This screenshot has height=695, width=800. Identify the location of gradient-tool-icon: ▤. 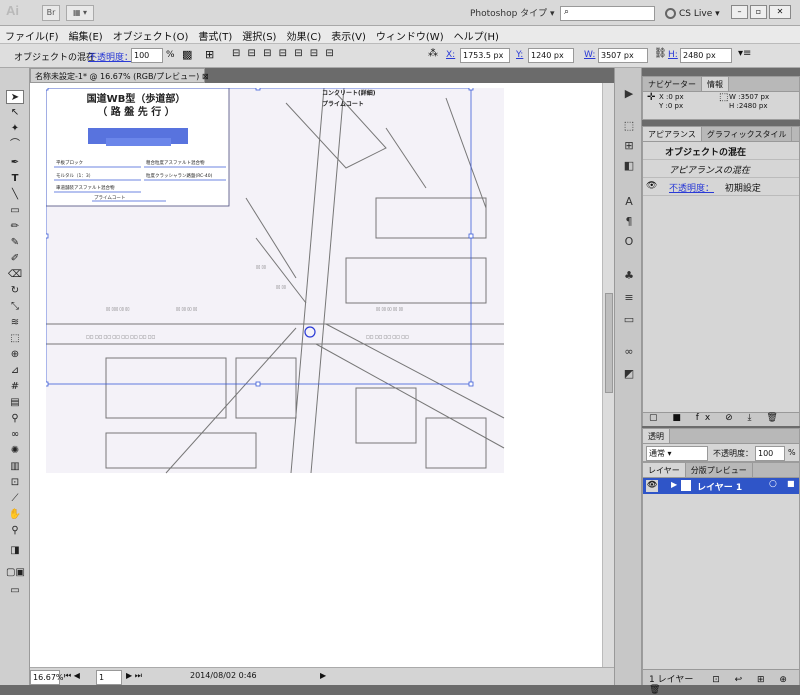
(15, 403).